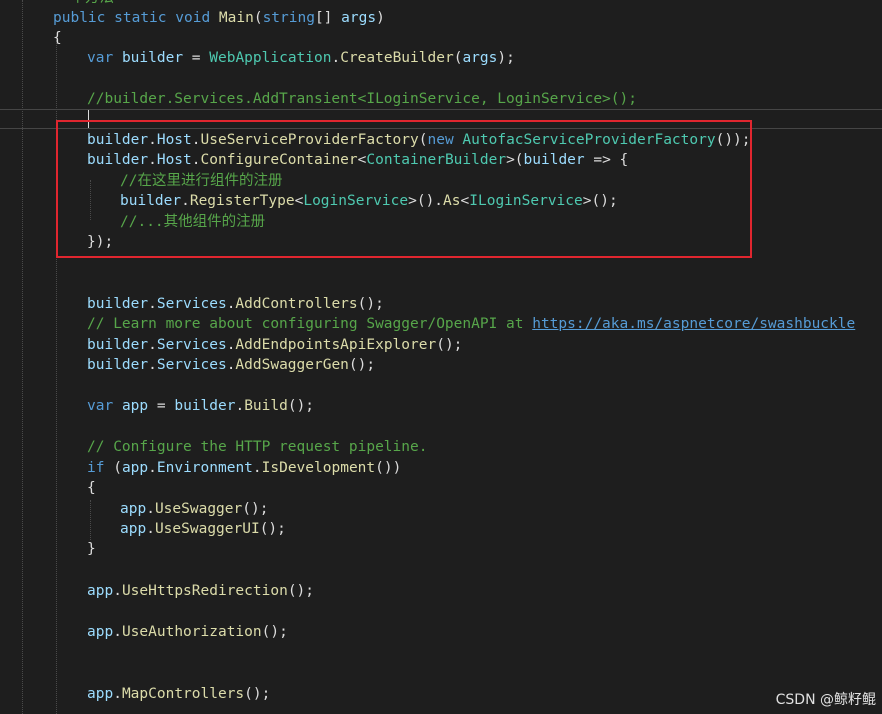 The height and width of the screenshot is (714, 882). Describe the element at coordinates (231, 365) in the screenshot. I see `code-line-add-swaggergen: builder.Services.AddSwaggerGen();` at that location.